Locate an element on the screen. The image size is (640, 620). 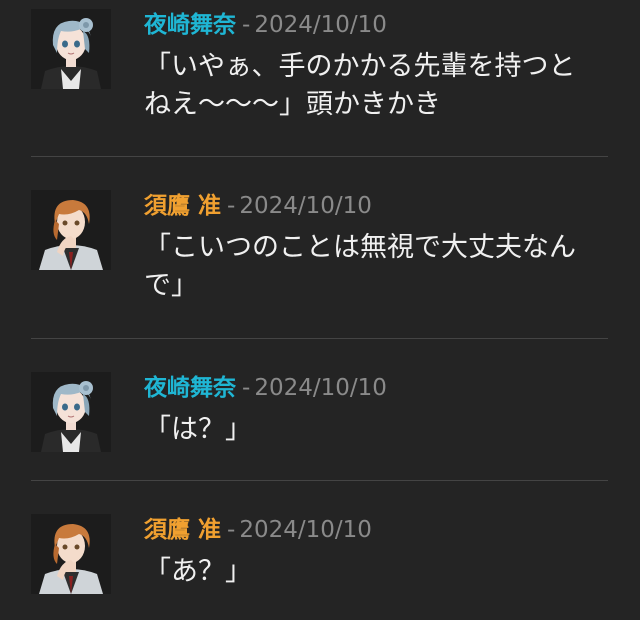
message-text: 「あ？」 is located at coordinates (379, 572).